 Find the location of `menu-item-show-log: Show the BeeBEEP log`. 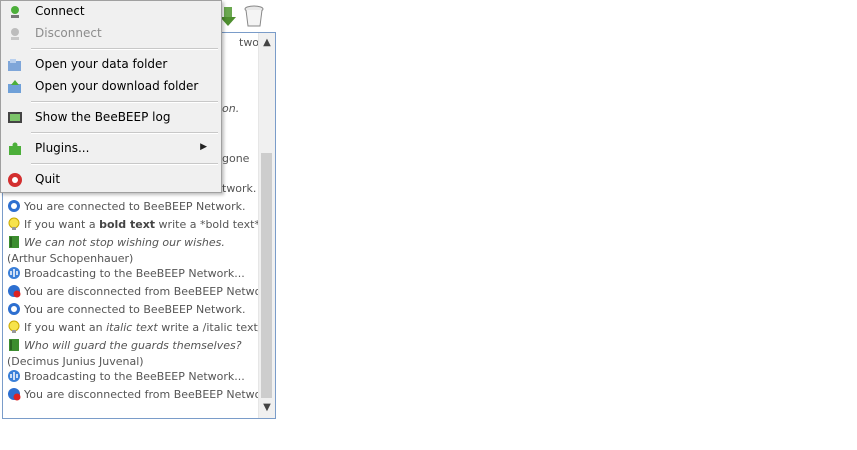

menu-item-show-log: Show the BeeBEEP log is located at coordinates (110, 118).